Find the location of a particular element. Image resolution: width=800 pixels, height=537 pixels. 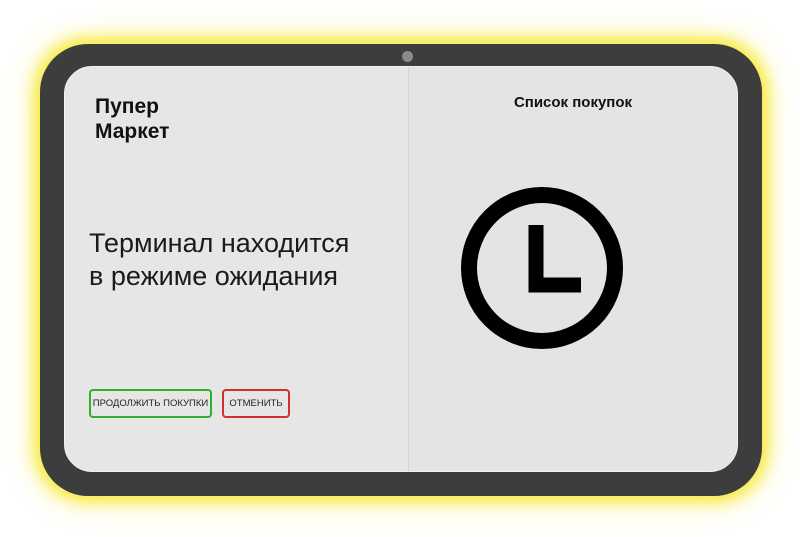

clock-icon is located at coordinates (542, 268).